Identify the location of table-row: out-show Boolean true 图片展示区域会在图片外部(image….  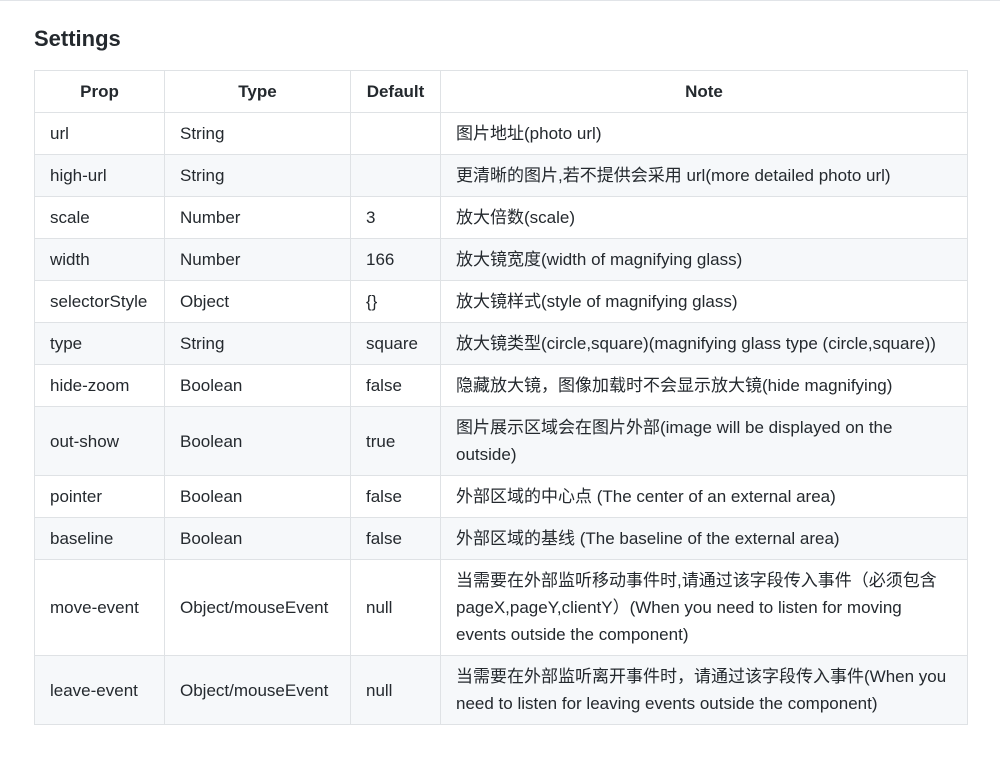
(501, 441).